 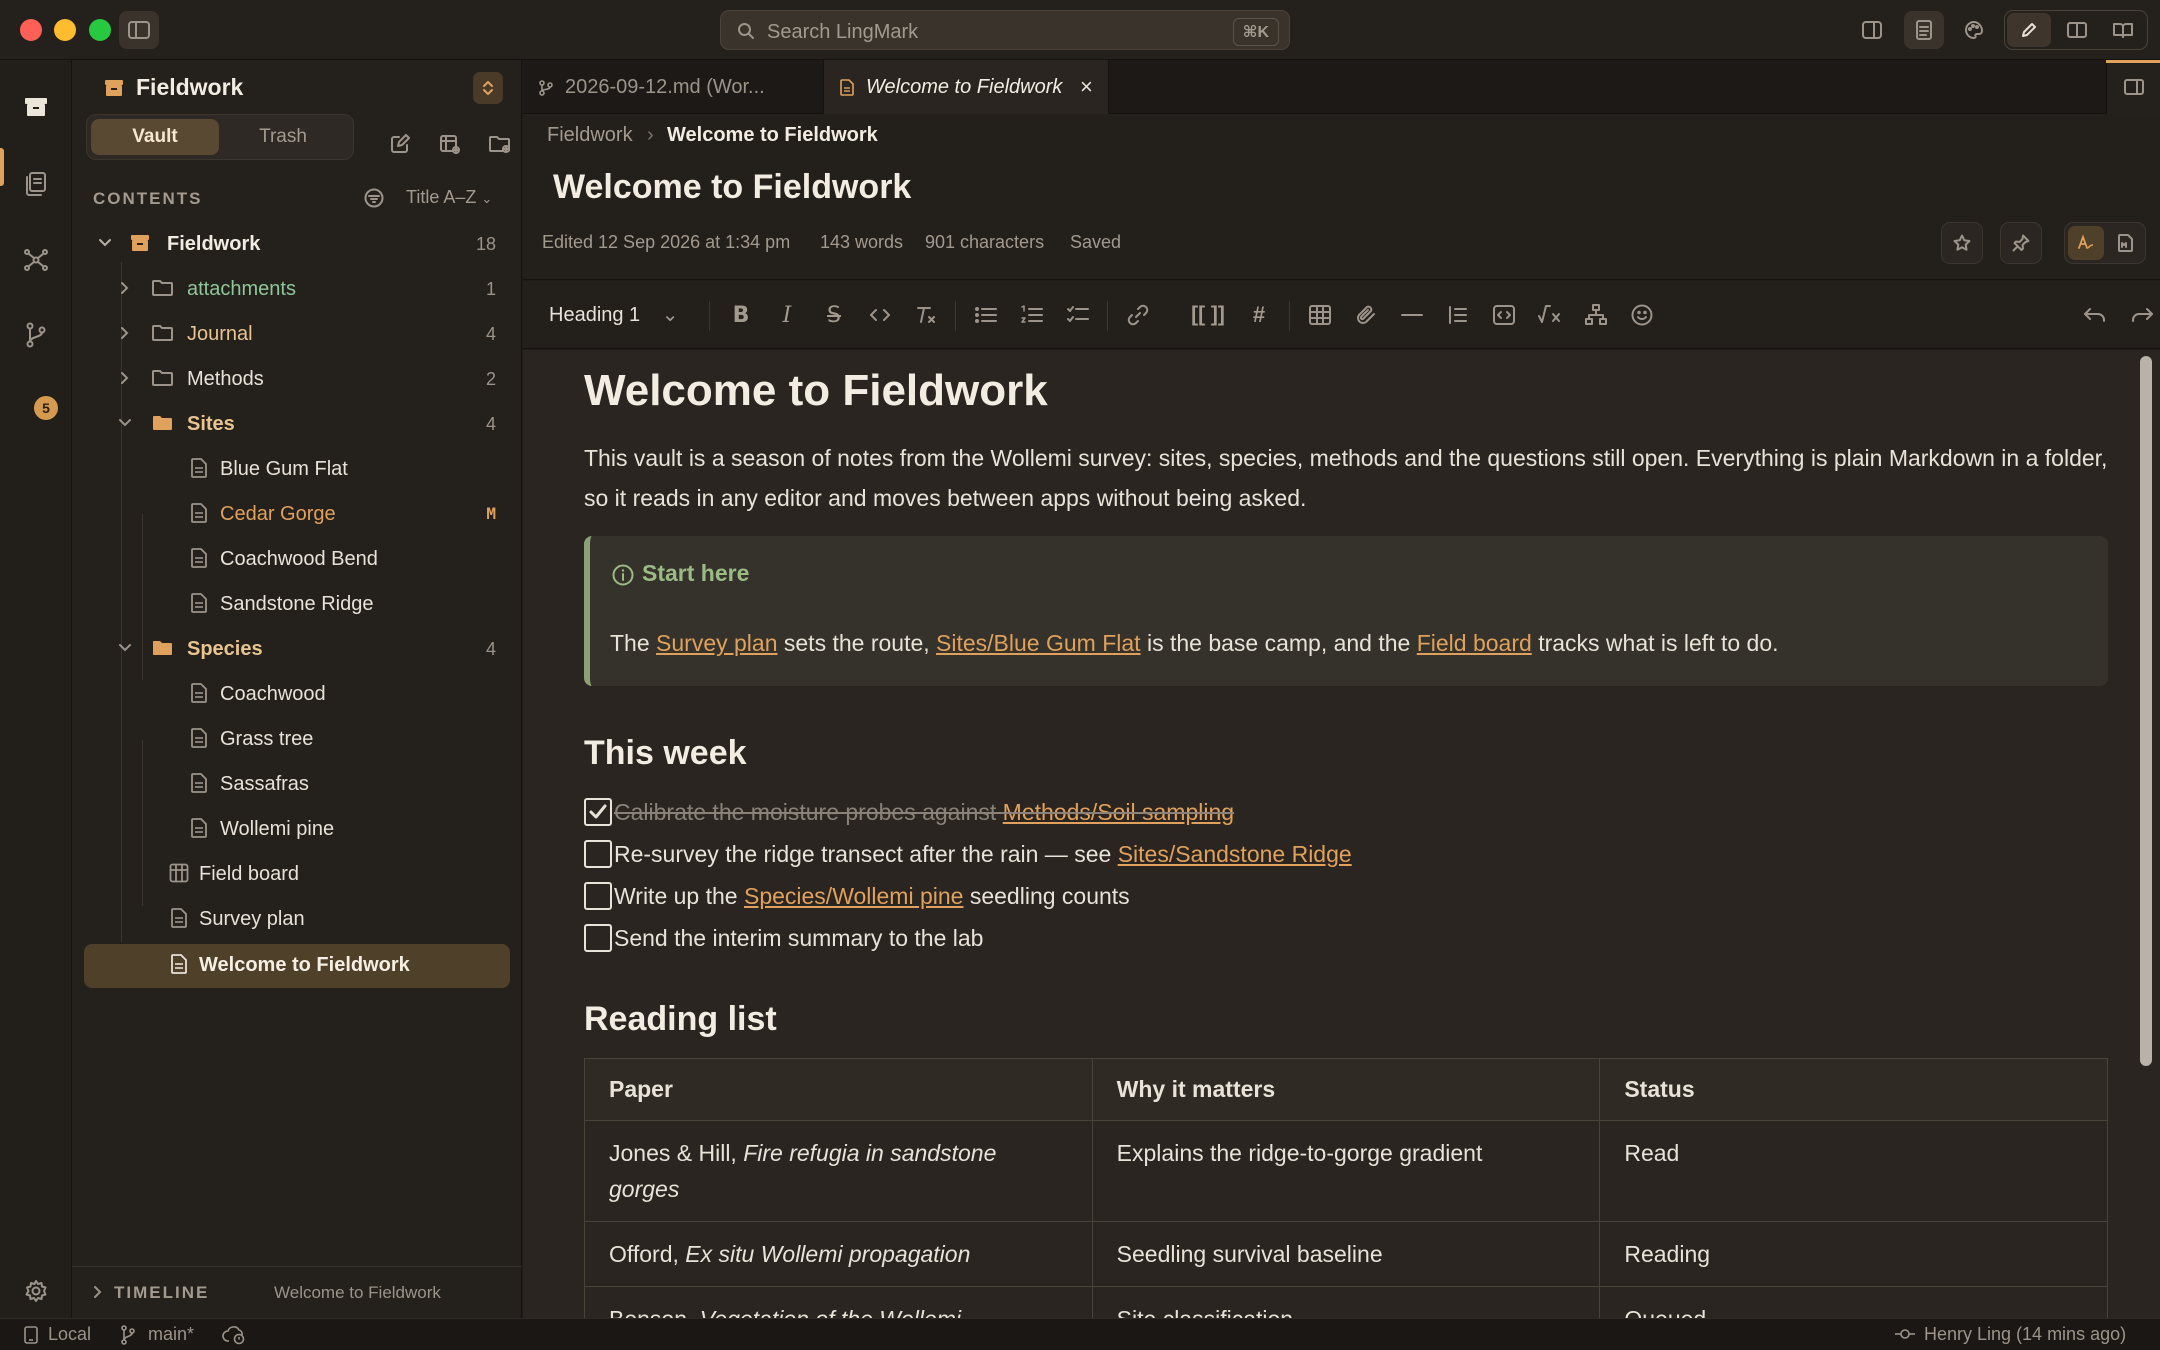 I want to click on cell-why: Site classification, so click(x=1346, y=1302).